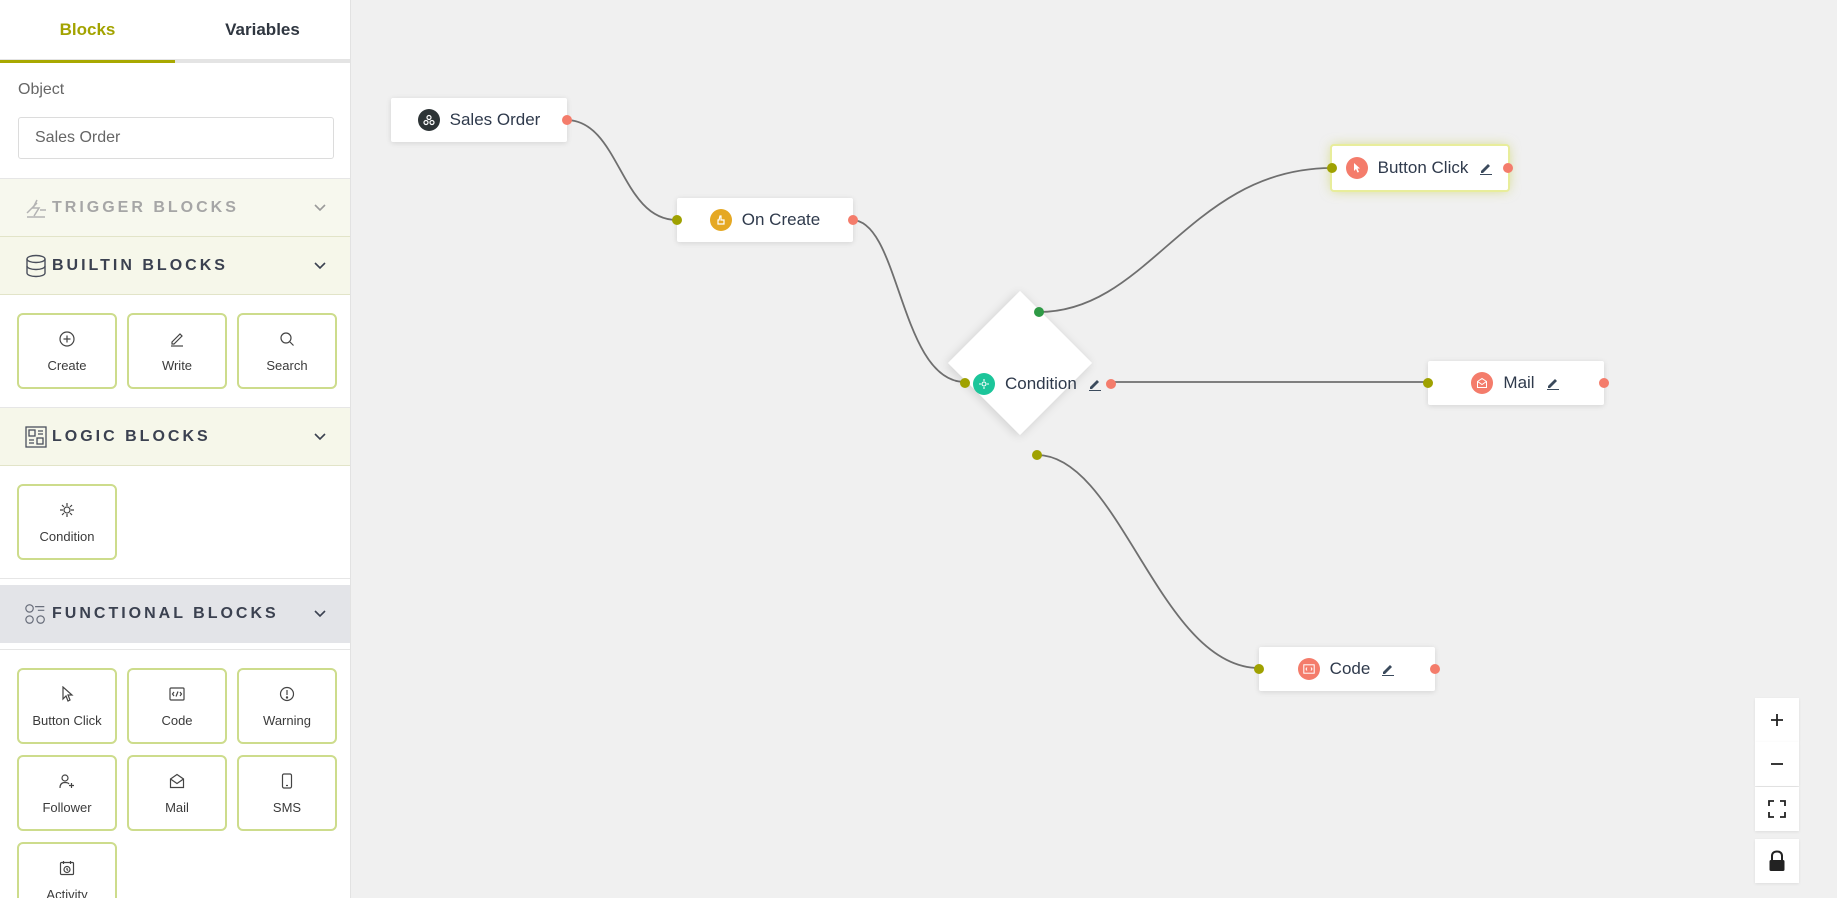  What do you see at coordinates (176, 138) in the screenshot?
I see `object-input` at bounding box center [176, 138].